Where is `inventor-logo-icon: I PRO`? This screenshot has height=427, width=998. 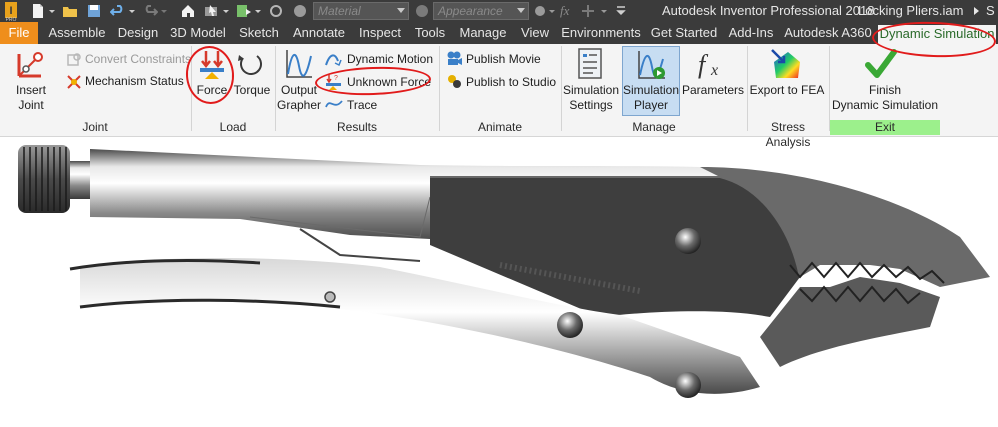 inventor-logo-icon: I PRO is located at coordinates (12, 11).